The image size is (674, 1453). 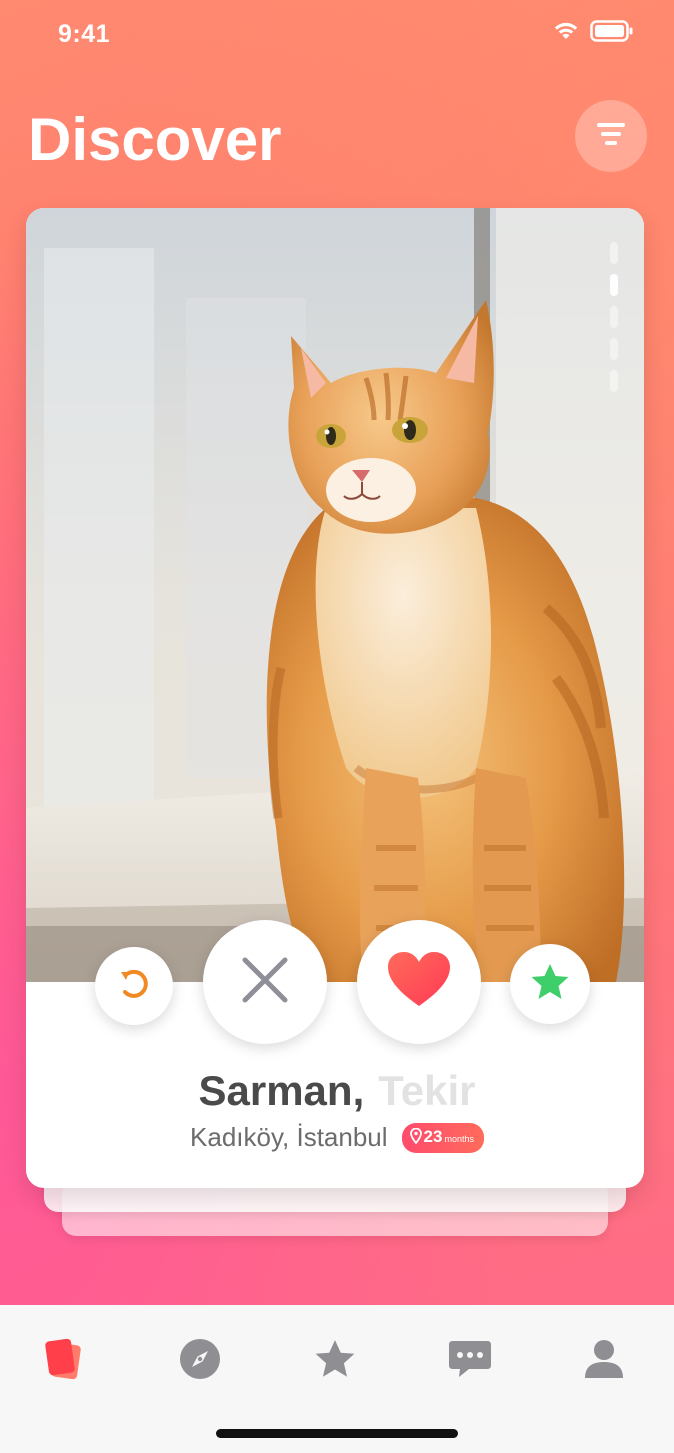 I want to click on home-indicator, so click(x=337, y=1433).